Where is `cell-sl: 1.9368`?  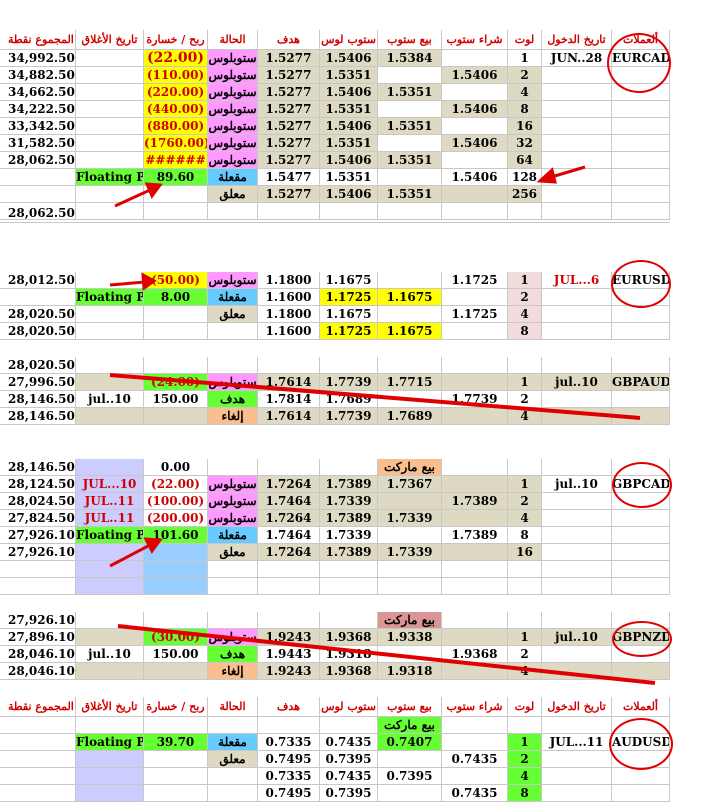
cell-sl: 1.9368 is located at coordinates (349, 637).